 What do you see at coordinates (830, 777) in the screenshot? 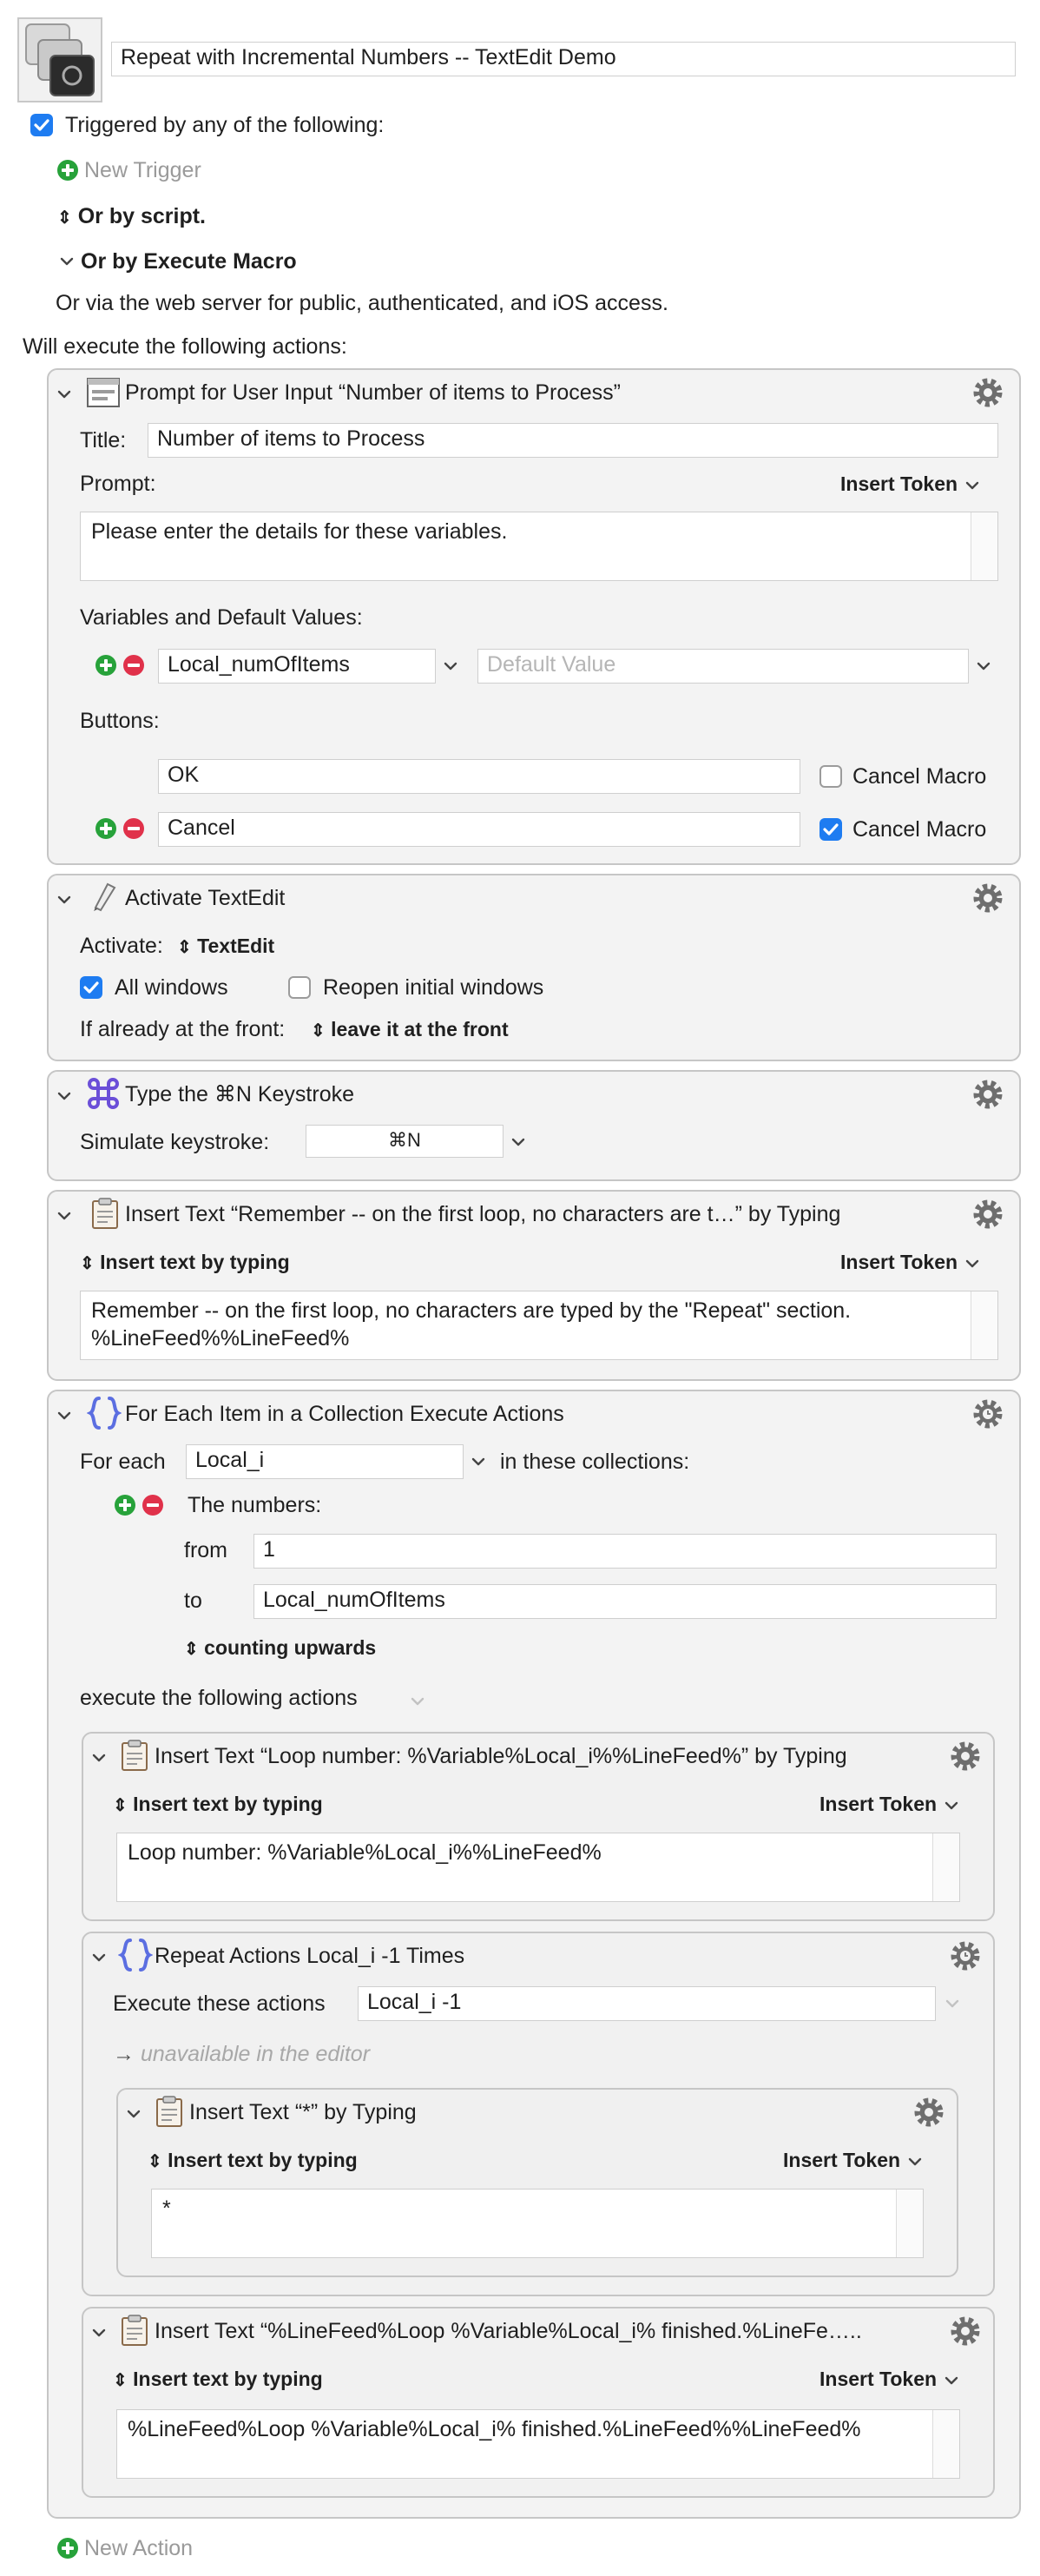
I see `button1-cancel-checkbox` at bounding box center [830, 777].